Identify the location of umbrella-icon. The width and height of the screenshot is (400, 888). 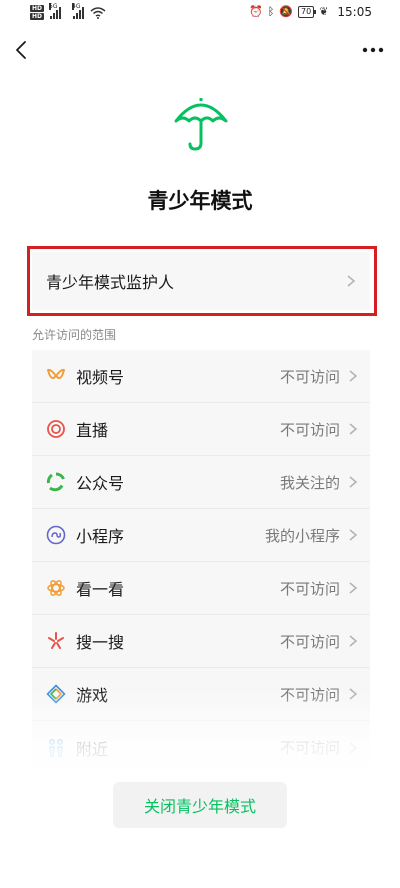
(201, 124).